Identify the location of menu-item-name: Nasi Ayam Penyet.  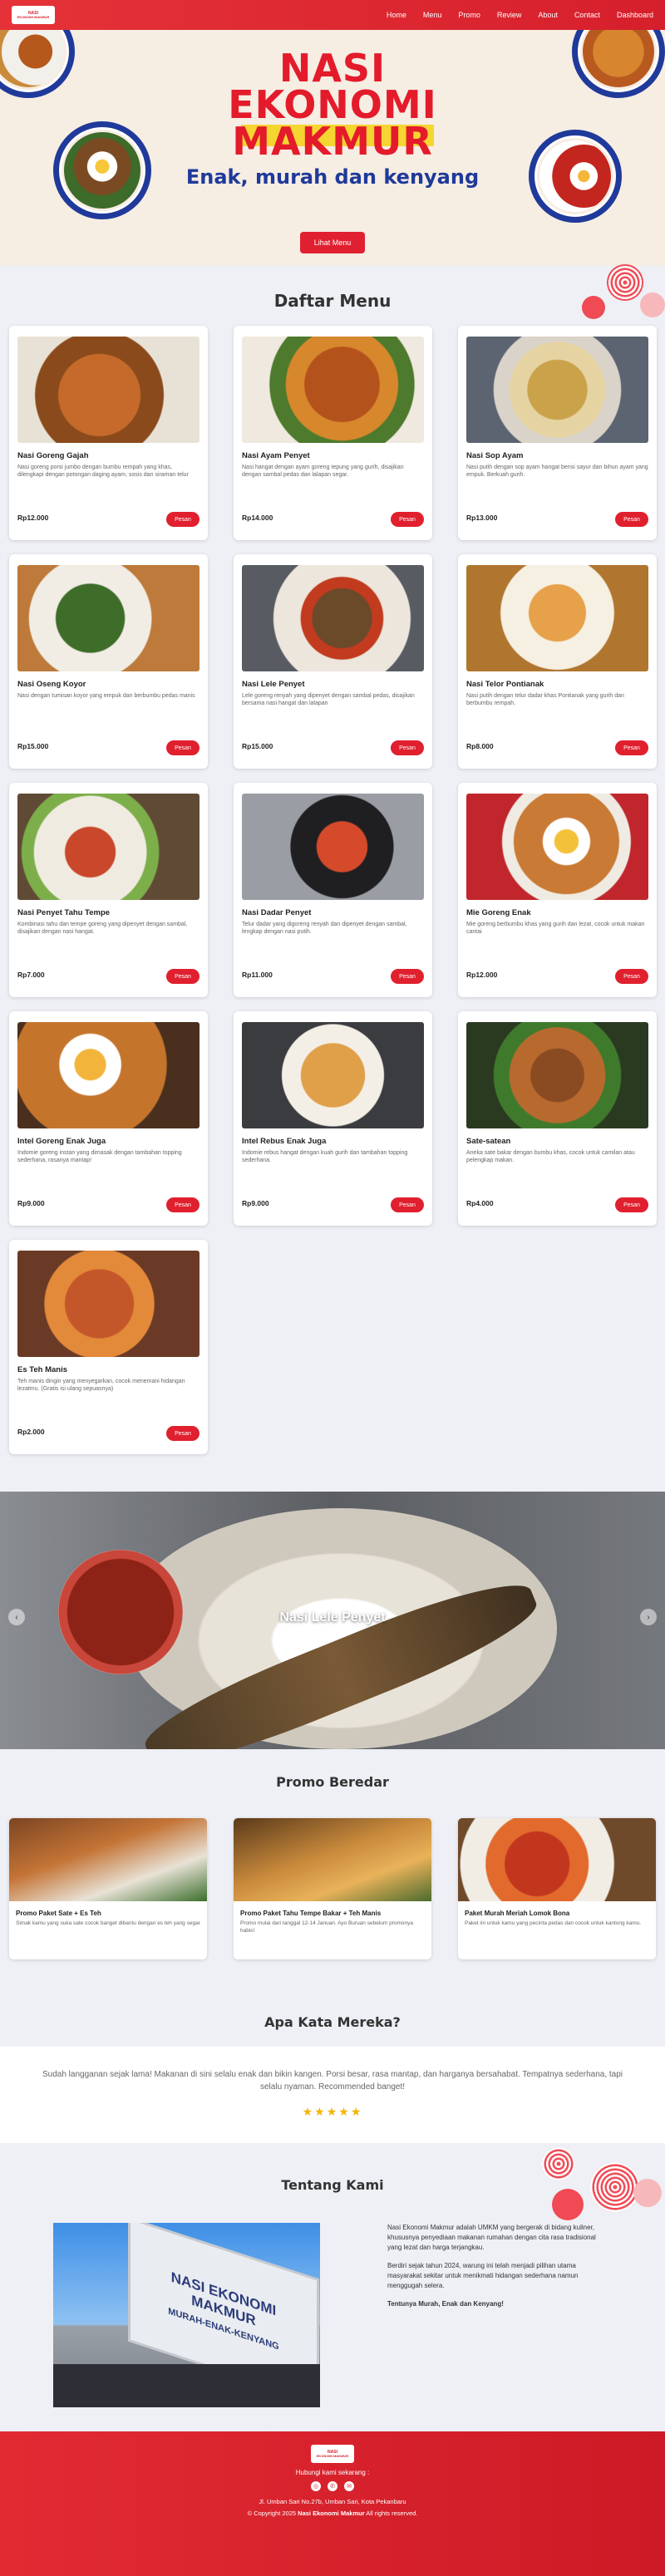
(276, 455).